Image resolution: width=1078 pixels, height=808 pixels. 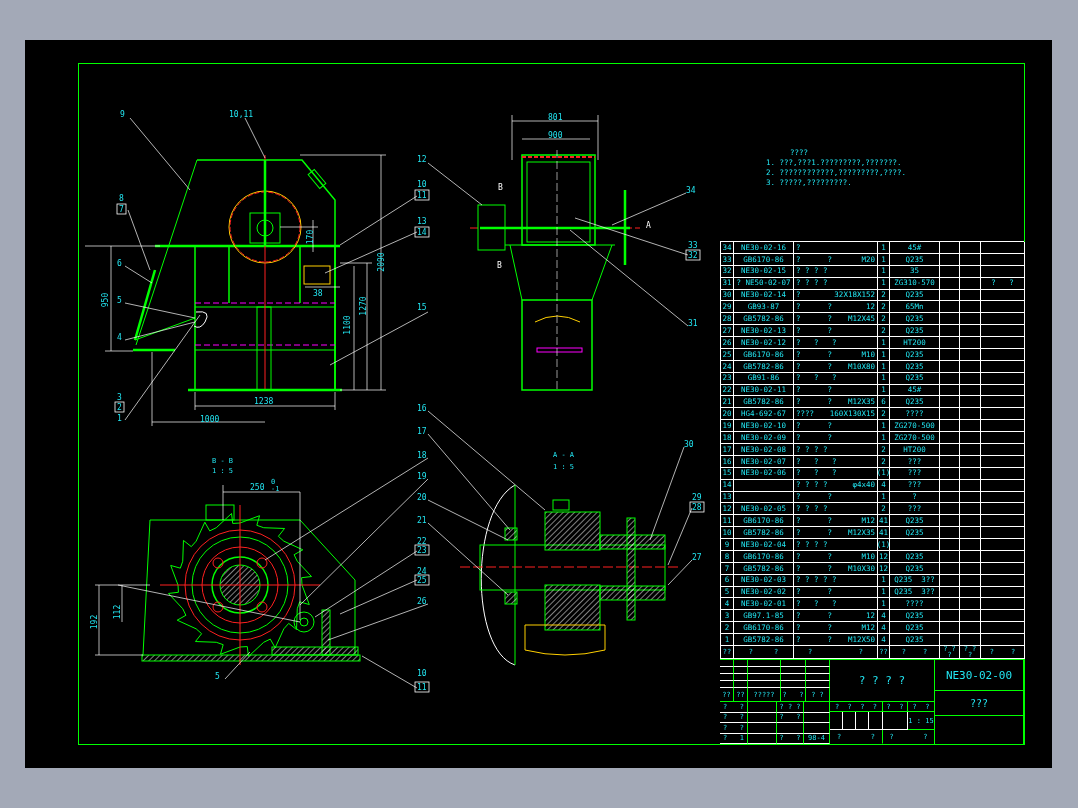 I want to click on part-number: 18, so click(x=422, y=455).